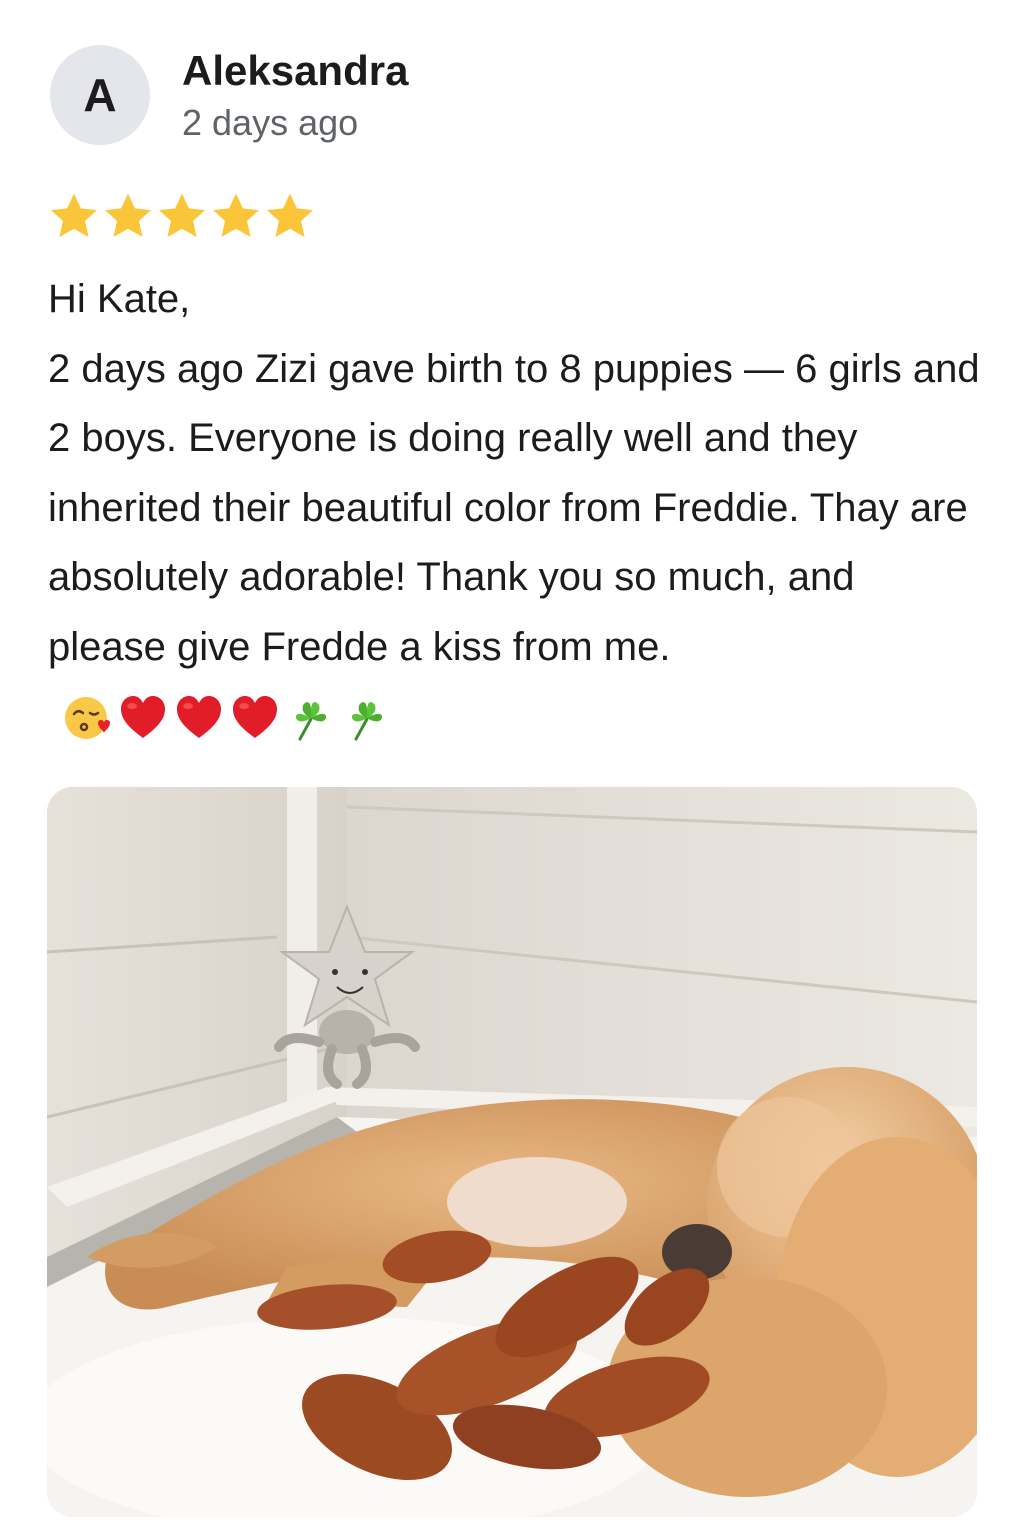 The width and height of the screenshot is (1024, 1536). I want to click on avatar-initial: A, so click(100, 95).